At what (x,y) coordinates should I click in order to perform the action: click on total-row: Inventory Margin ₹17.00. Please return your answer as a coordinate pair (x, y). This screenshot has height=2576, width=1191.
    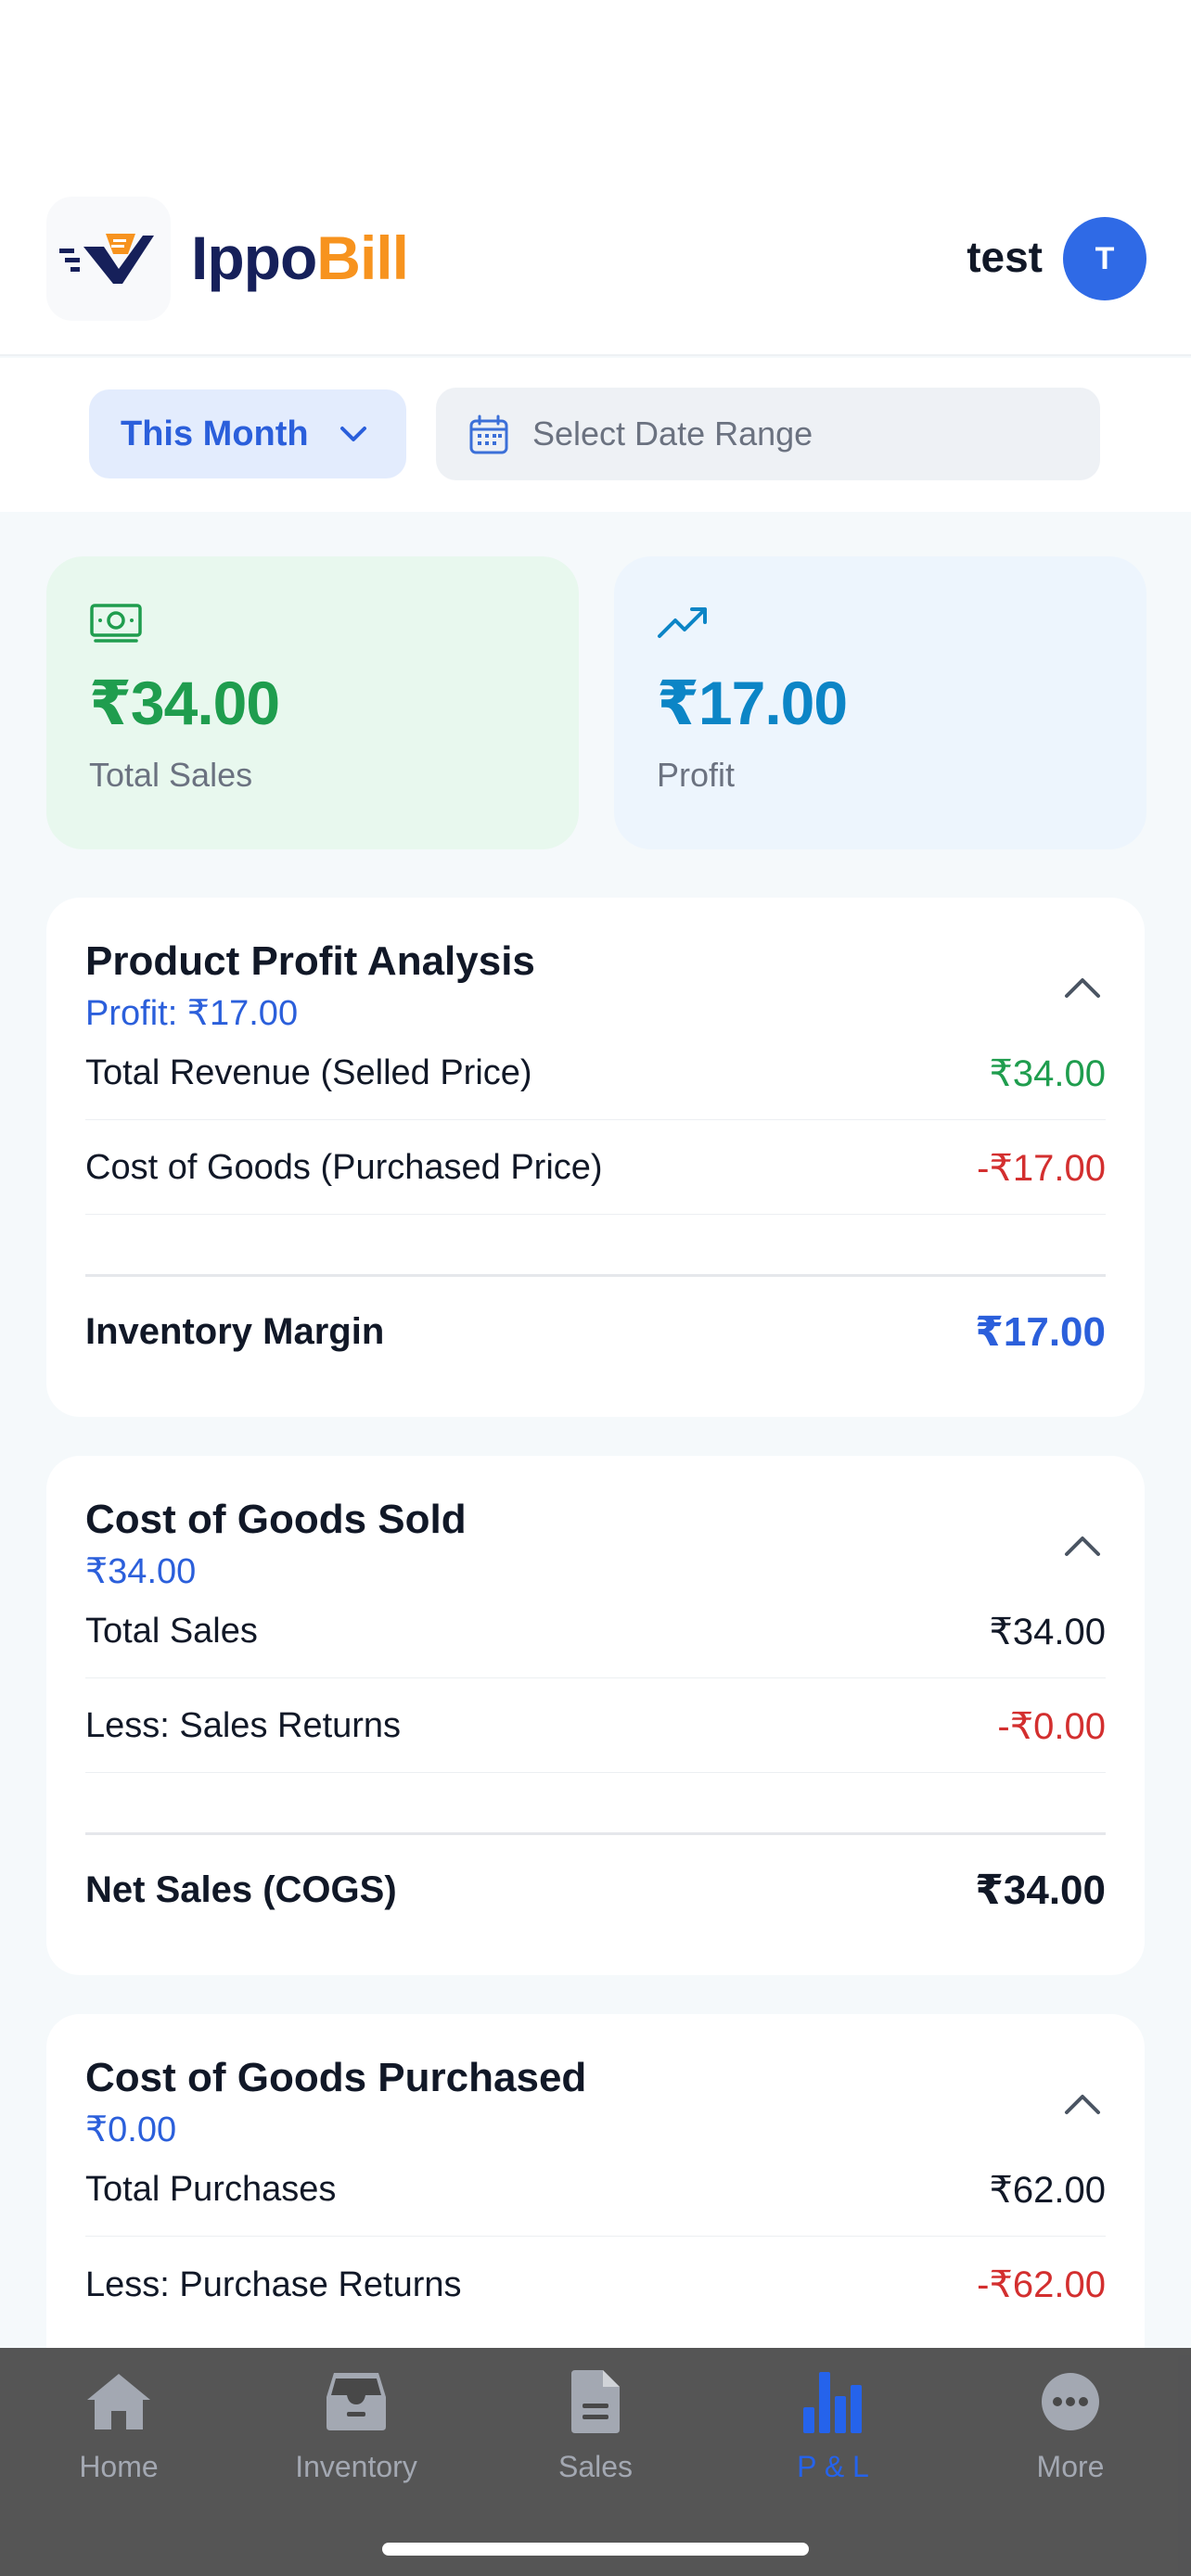
    Looking at the image, I should click on (595, 1331).